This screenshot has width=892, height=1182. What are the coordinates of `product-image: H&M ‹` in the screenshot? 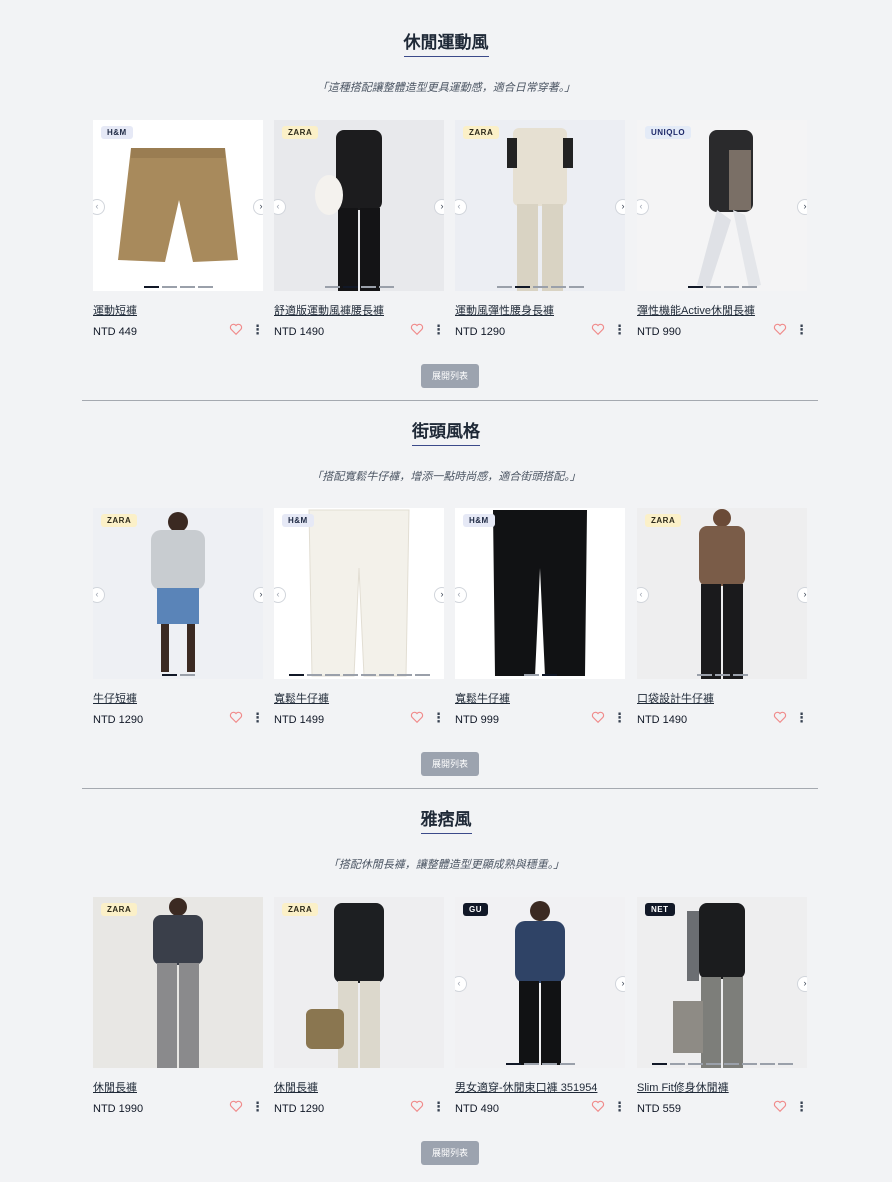 It's located at (540, 593).